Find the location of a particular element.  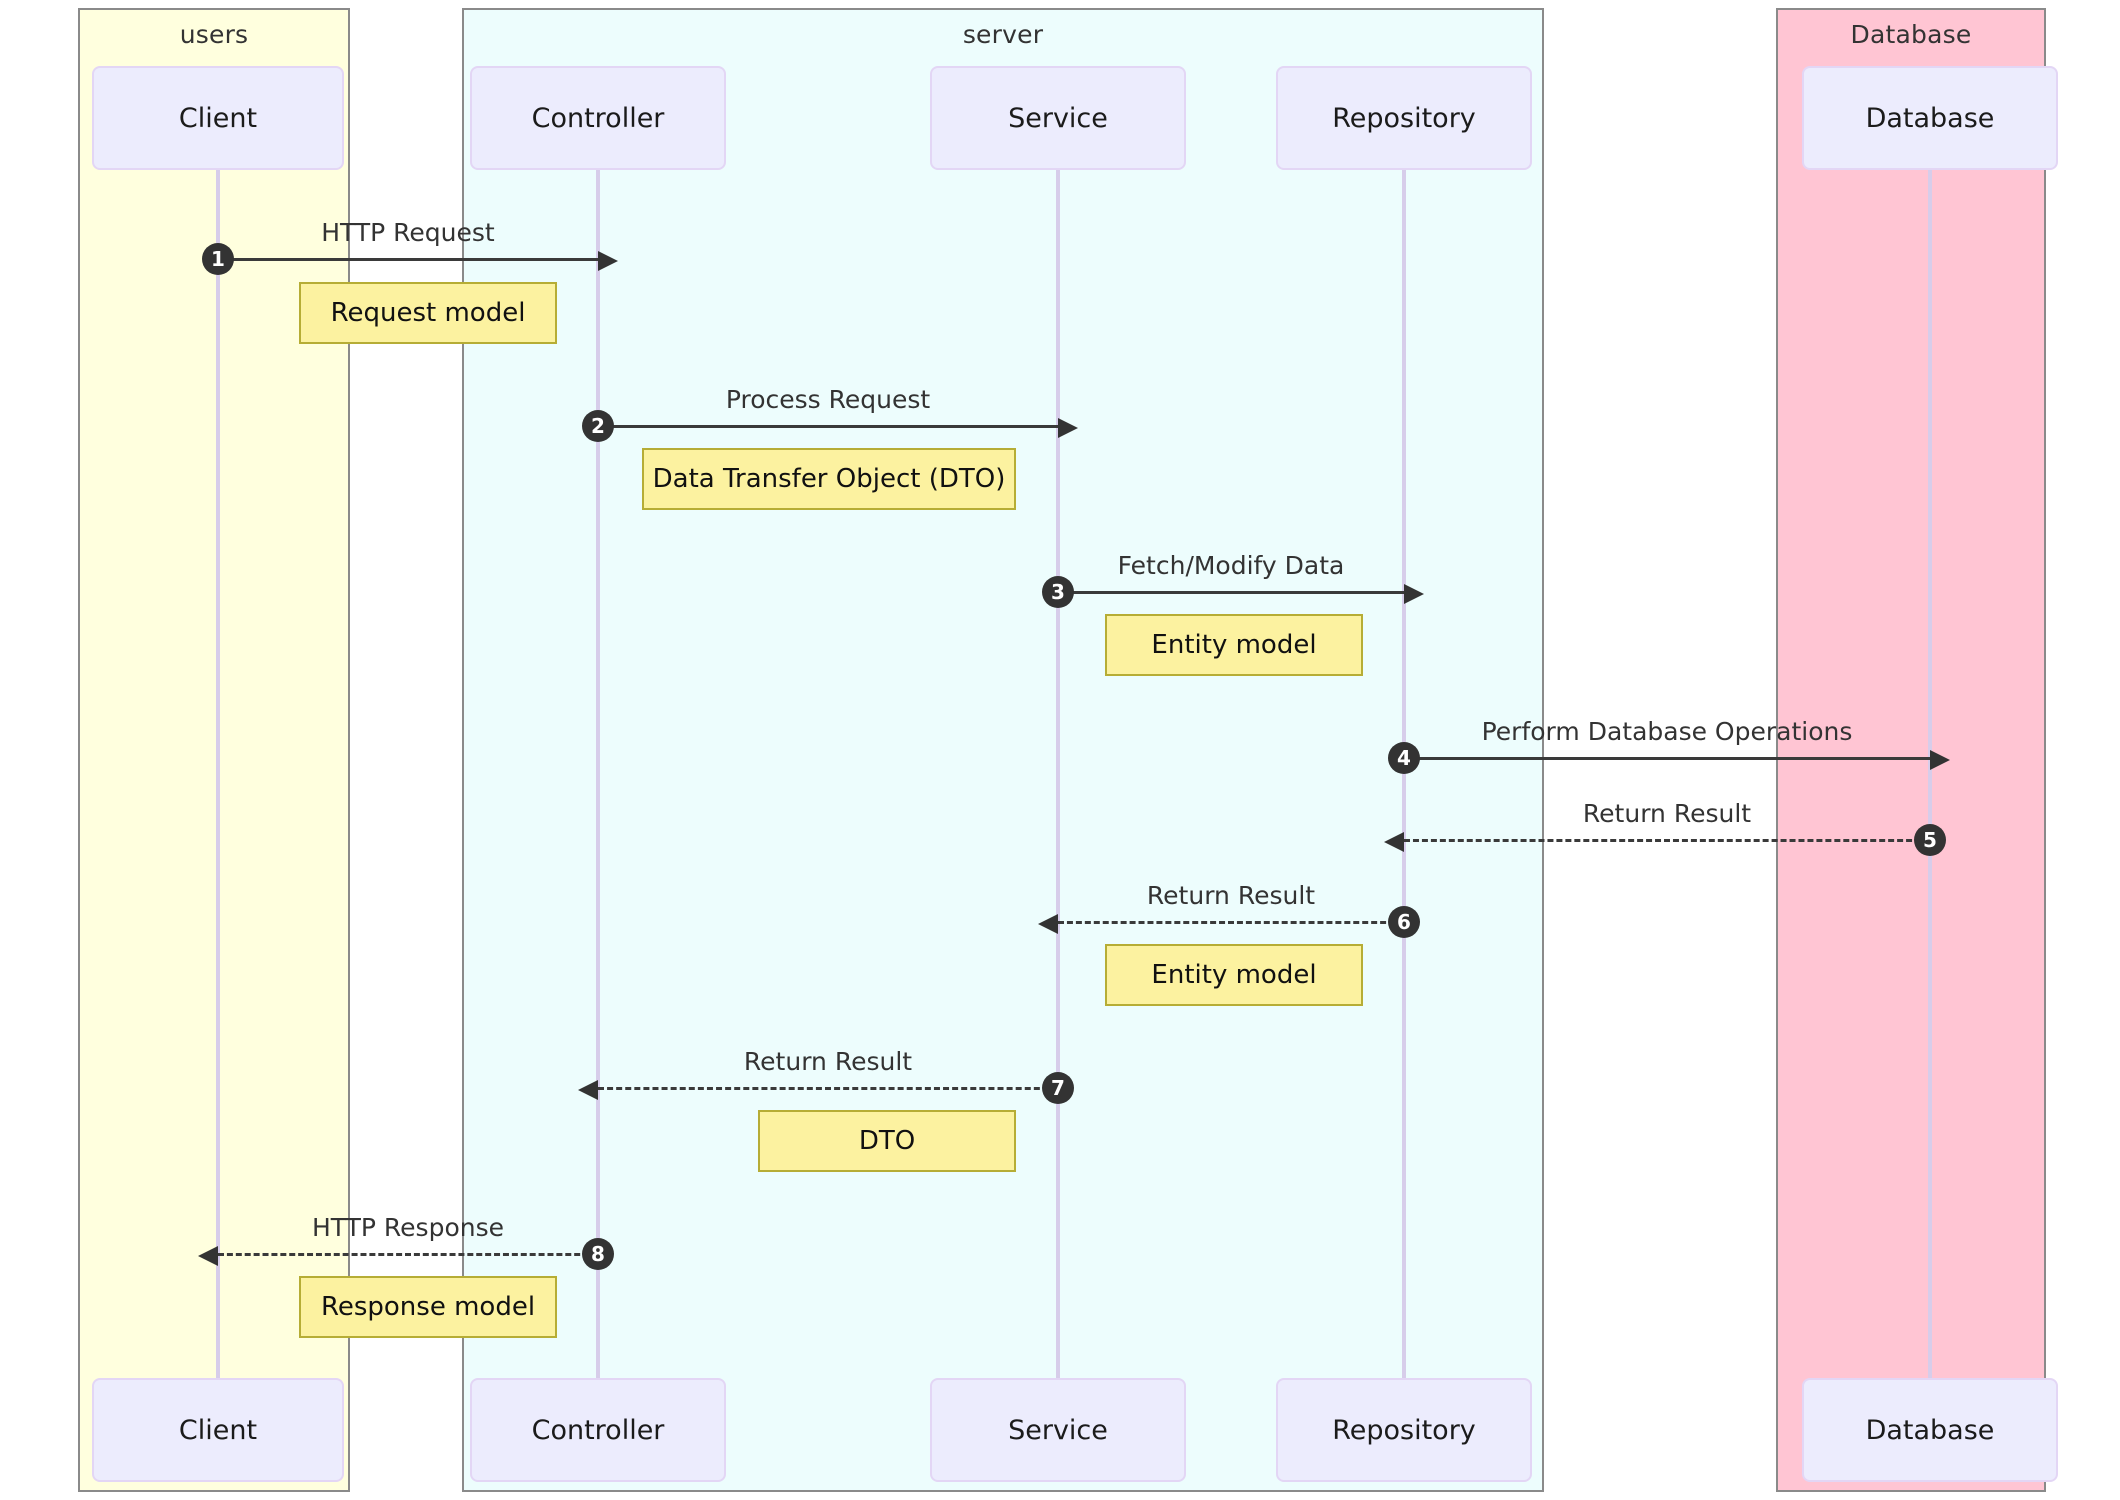

participant-service-bottom: Service is located at coordinates (1058, 1430).